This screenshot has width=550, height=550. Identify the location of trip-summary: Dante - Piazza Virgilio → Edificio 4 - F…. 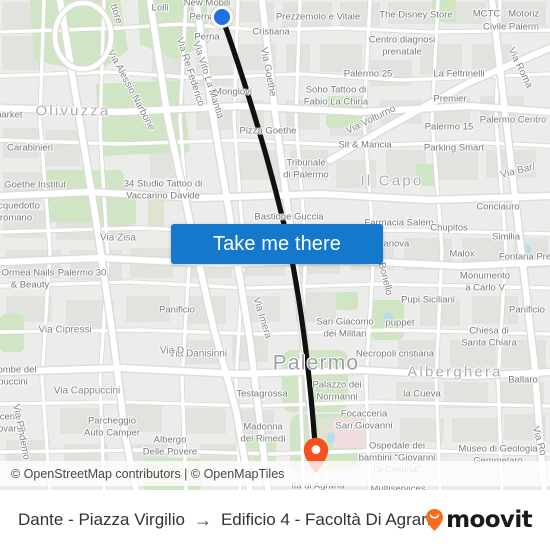
(229, 520).